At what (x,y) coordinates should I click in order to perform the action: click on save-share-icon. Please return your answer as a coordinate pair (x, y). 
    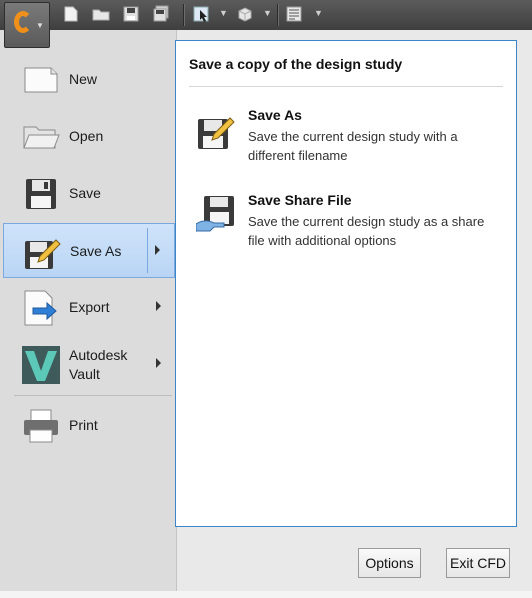
    Looking at the image, I should click on (215, 215).